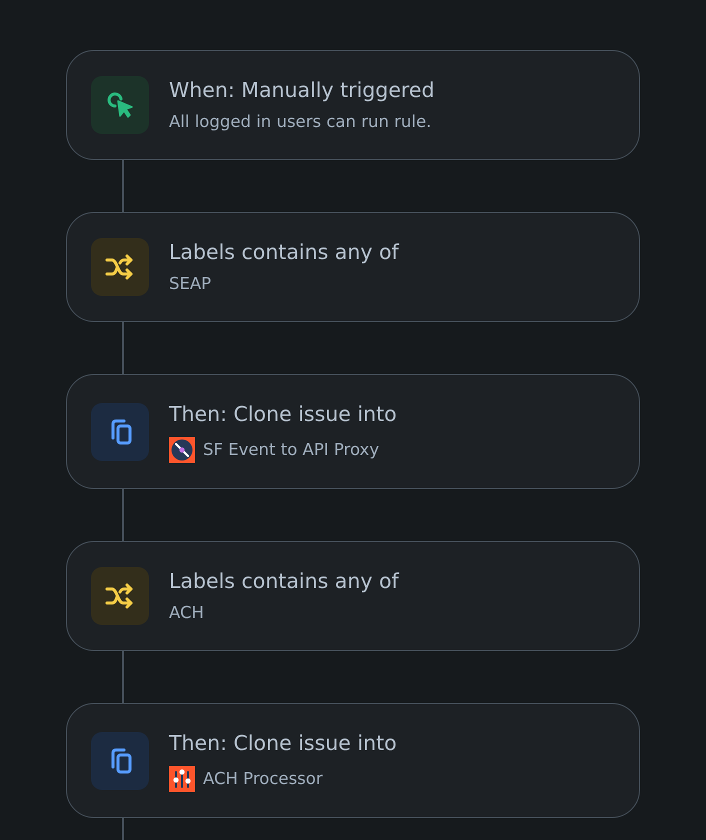 This screenshot has width=706, height=840. What do you see at coordinates (190, 284) in the screenshot?
I see `step-subtitle: SEAP` at bounding box center [190, 284].